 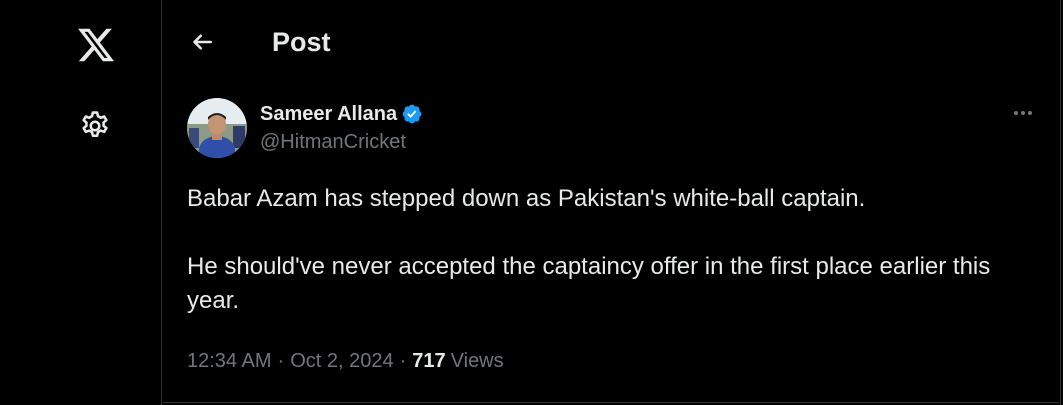 I want to click on post-meta: 12:34 AM · Oct 2, 2024 · 717 Views, so click(x=345, y=361).